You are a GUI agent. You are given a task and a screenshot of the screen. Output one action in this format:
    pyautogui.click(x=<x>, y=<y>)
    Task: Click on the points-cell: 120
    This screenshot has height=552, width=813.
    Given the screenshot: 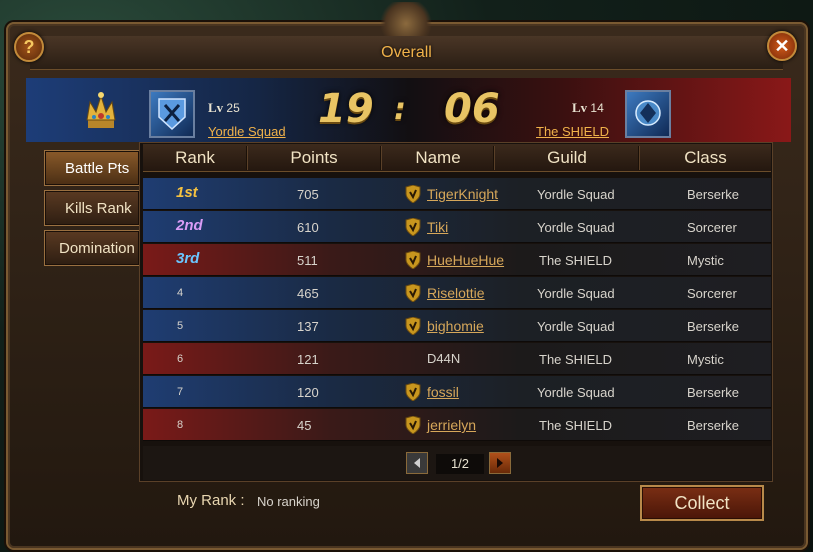 What is the action you would take?
    pyautogui.click(x=308, y=392)
    